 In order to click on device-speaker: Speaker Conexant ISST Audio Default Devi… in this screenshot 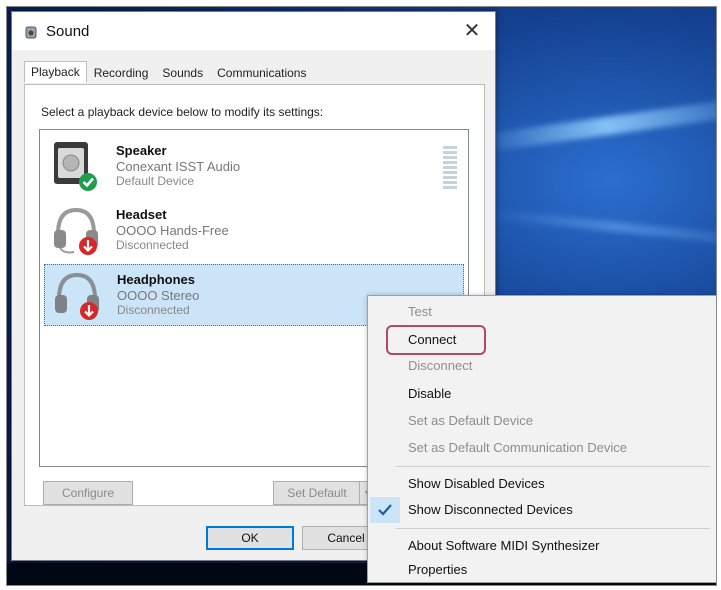, I will do `click(254, 167)`.